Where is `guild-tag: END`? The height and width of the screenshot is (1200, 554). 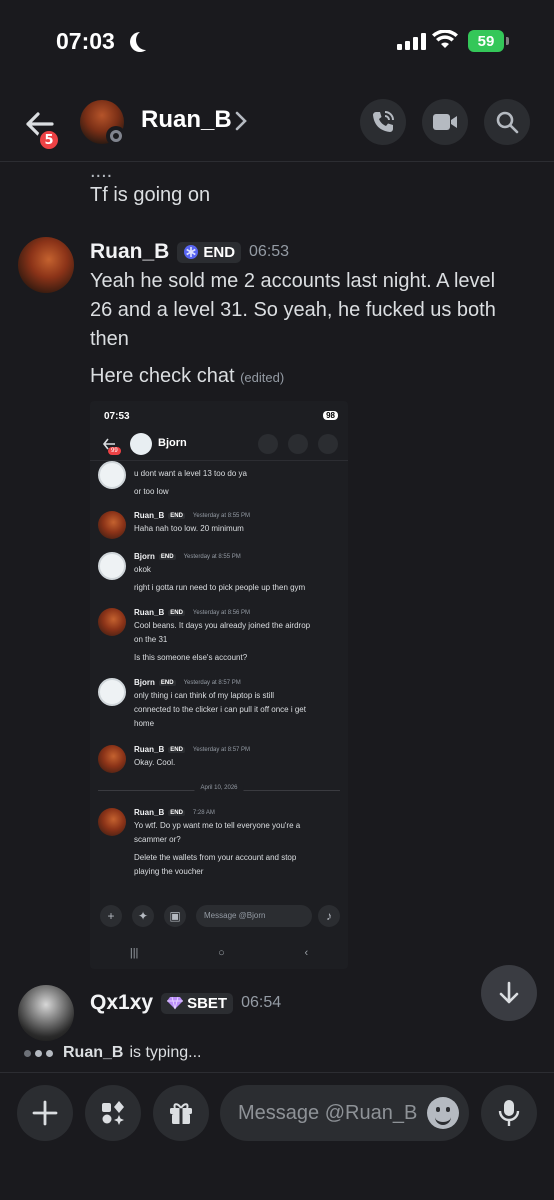
guild-tag: END is located at coordinates (209, 252).